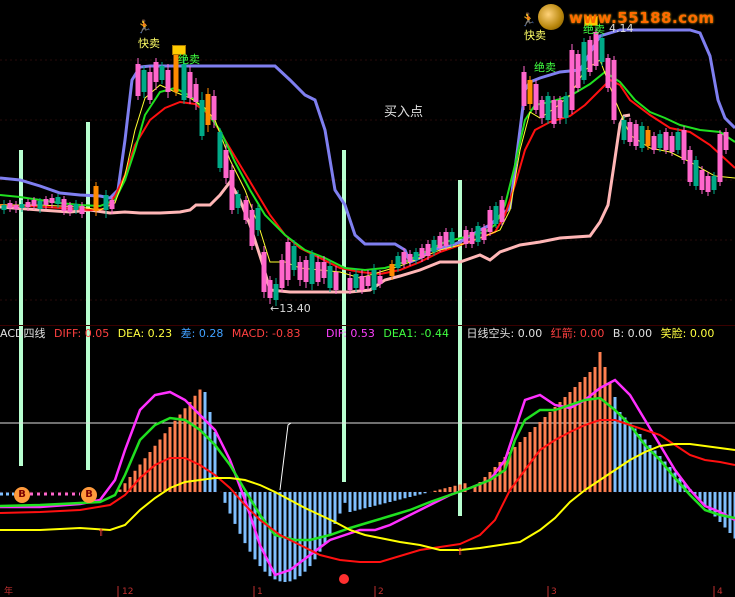 The height and width of the screenshot is (597, 735). Describe the element at coordinates (22, 334) in the screenshot. I see `indicator-title: ACD四线` at that location.